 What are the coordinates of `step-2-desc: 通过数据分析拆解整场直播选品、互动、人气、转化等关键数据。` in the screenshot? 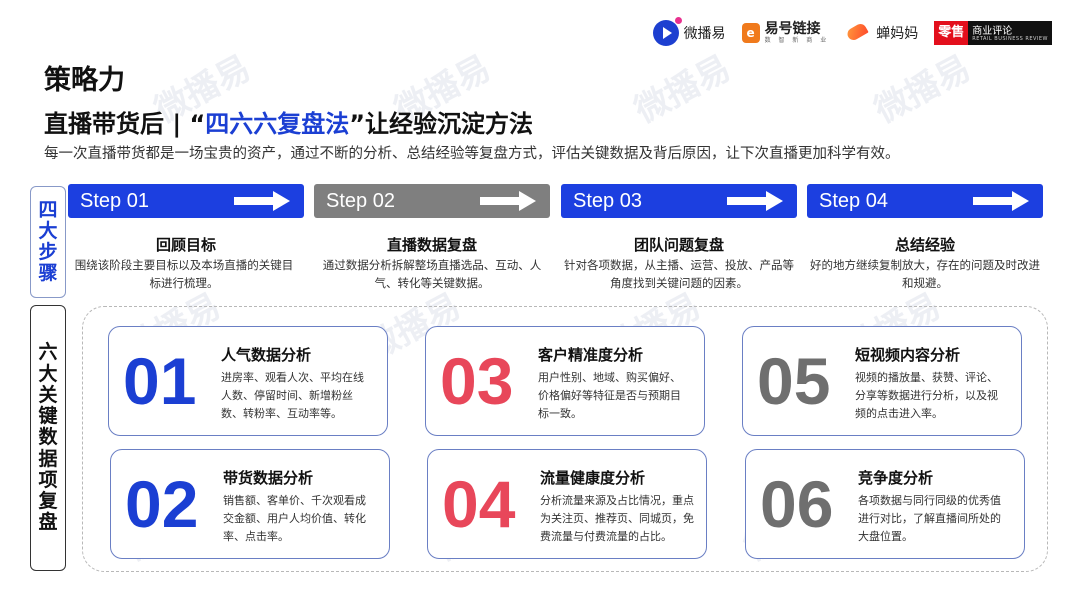 It's located at (432, 274).